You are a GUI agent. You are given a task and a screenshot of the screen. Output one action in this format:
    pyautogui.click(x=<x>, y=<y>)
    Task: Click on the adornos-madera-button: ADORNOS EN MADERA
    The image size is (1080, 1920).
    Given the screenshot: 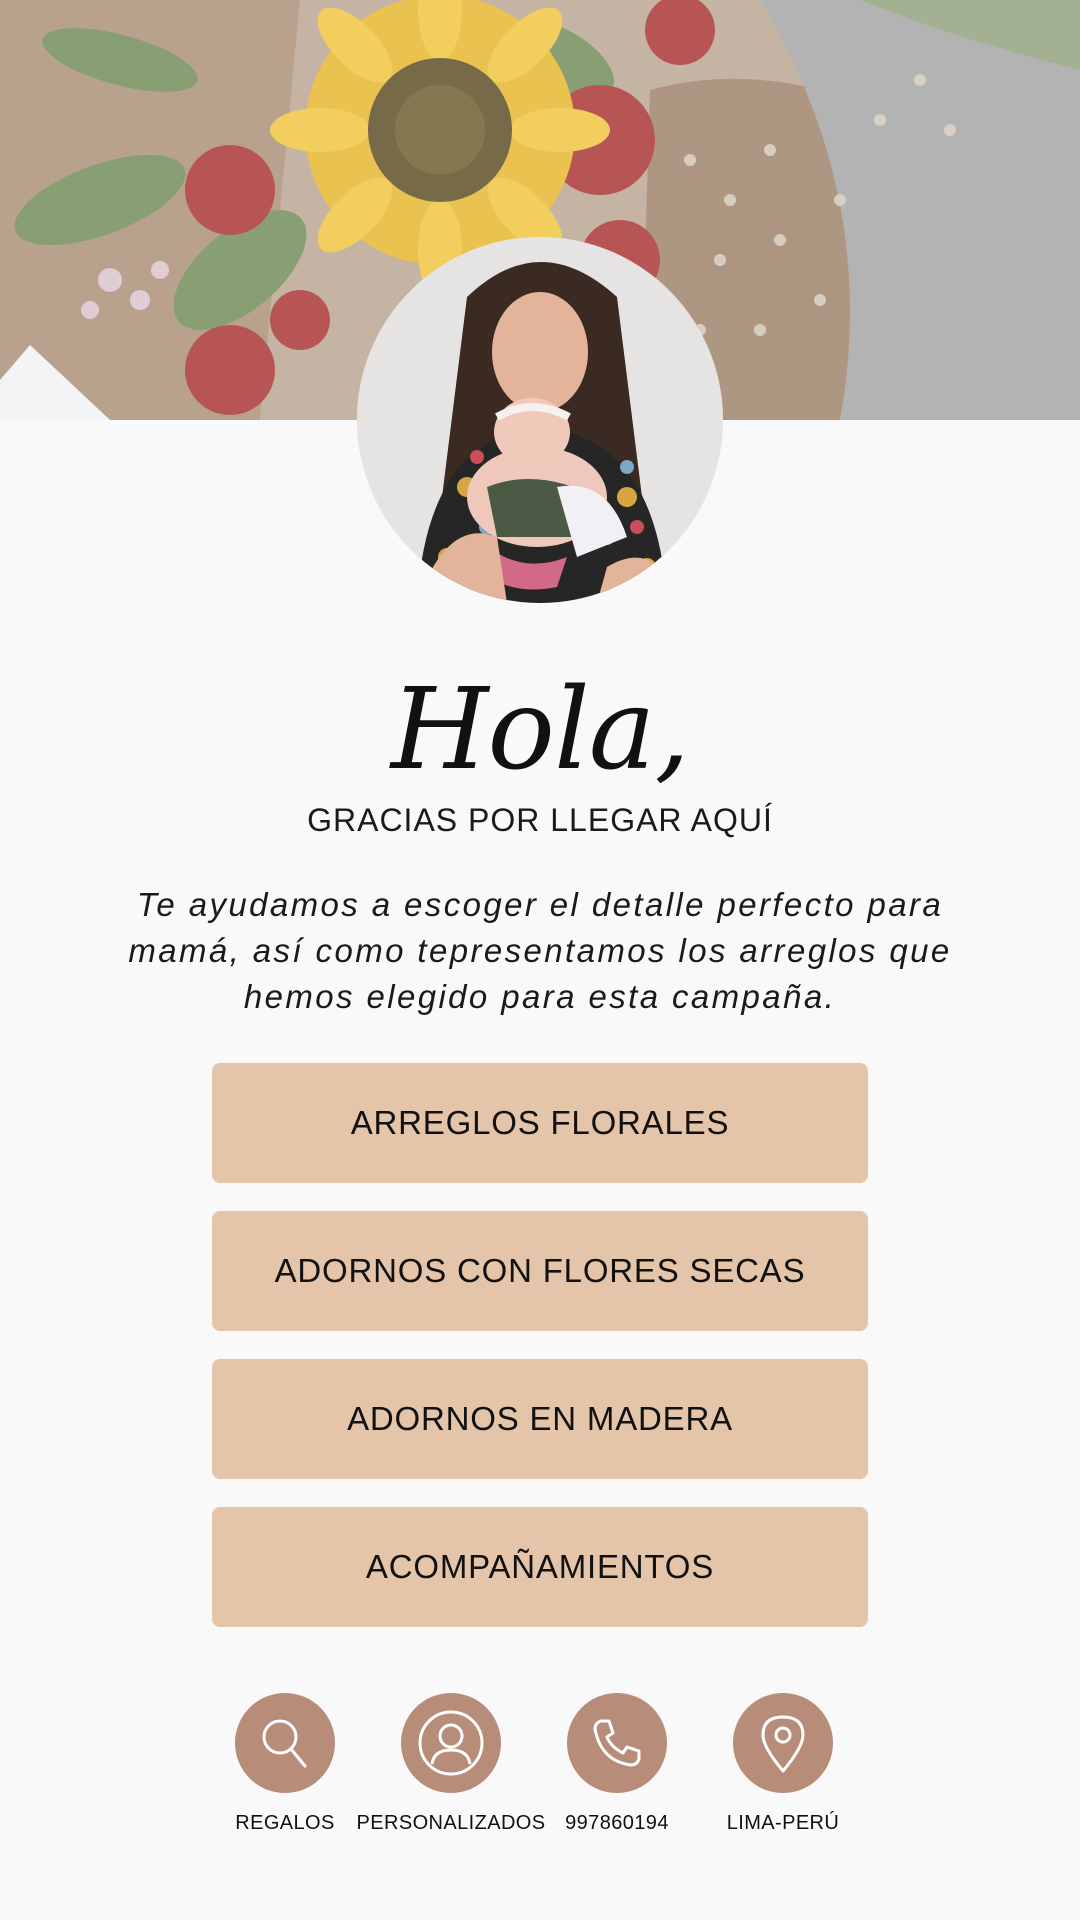 What is the action you would take?
    pyautogui.click(x=540, y=1419)
    